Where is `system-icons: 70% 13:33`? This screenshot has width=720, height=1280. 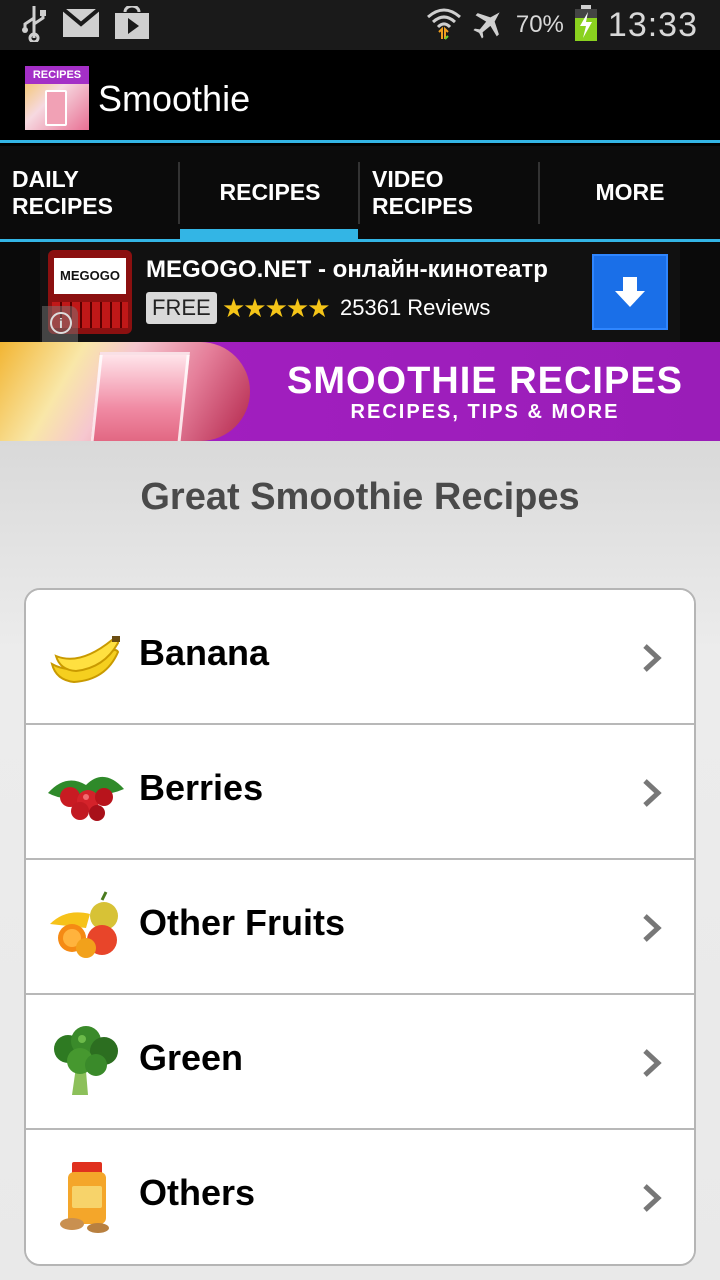 system-icons: 70% 13:33 is located at coordinates (562, 25).